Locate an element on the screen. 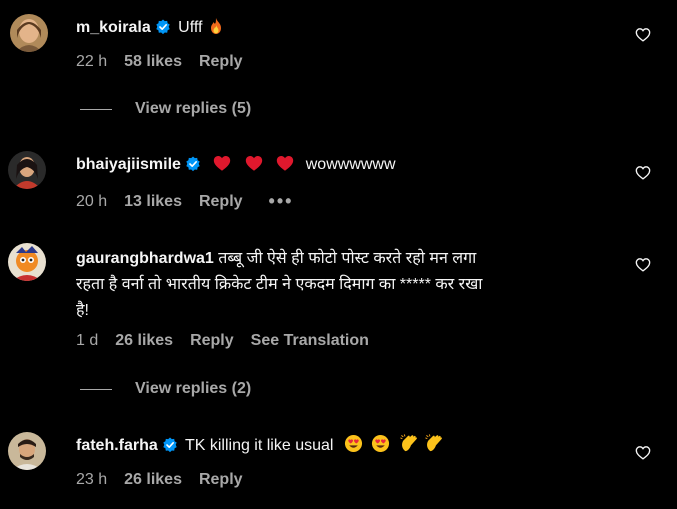  comment-text: TK killing it like usual is located at coordinates (259, 445).